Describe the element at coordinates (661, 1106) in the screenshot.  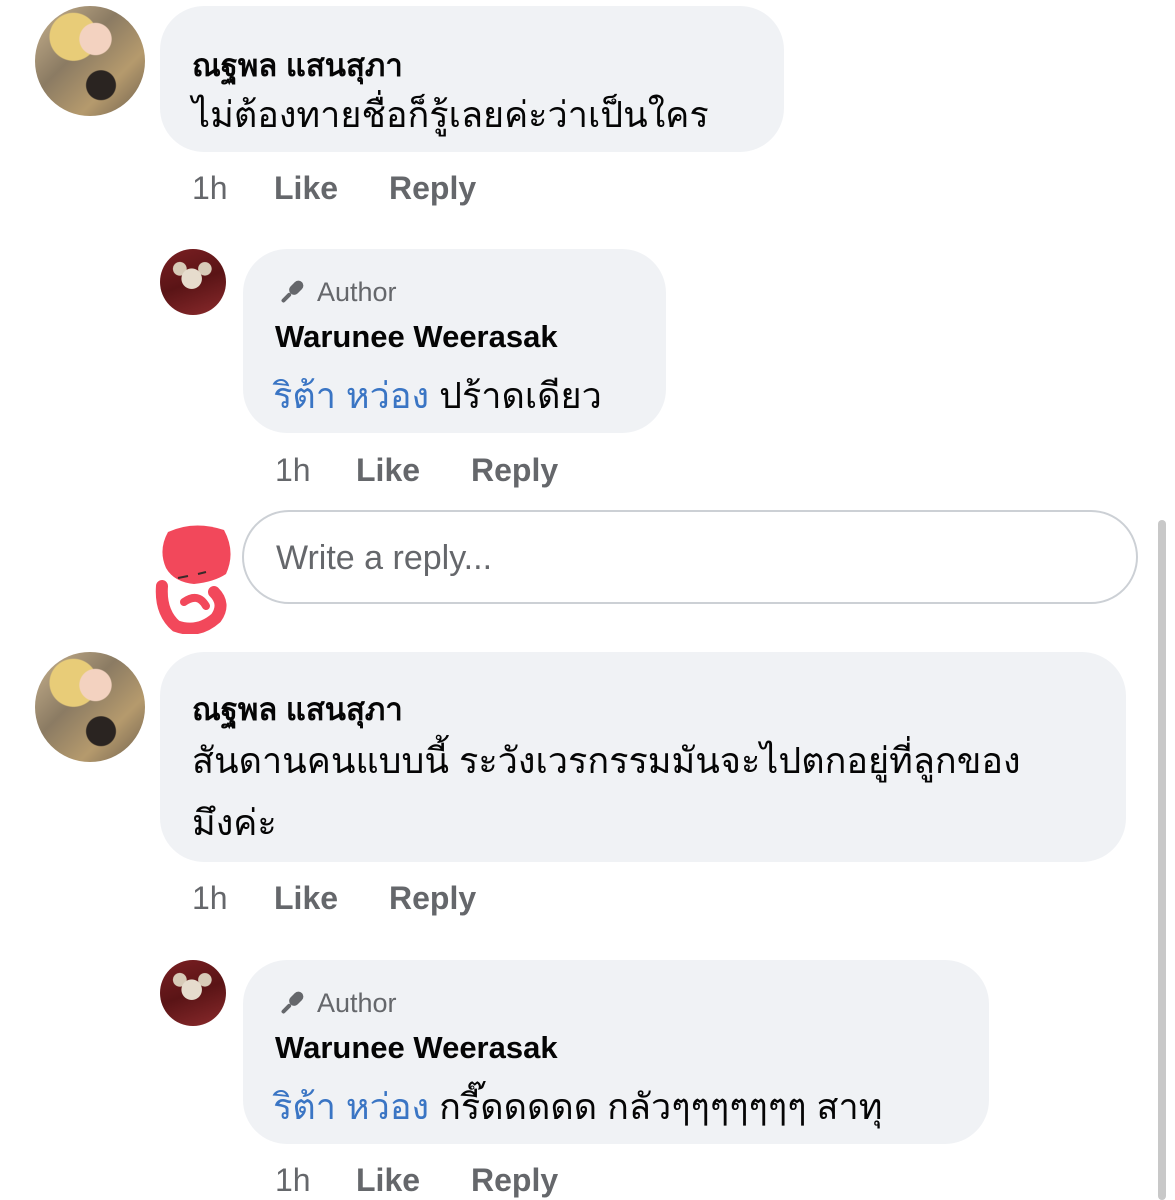
I see `reply-text-body: กรี๊ดดดดด กลัวๆๆๆๆๆๆๆ สาทุ` at that location.